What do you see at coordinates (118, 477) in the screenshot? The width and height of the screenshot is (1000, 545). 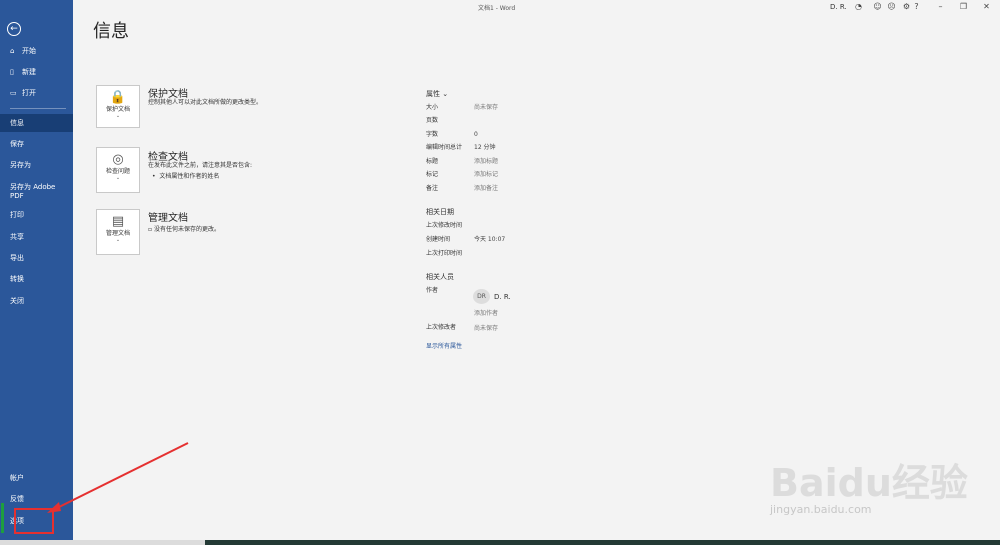 I see `annotation-arrow` at bounding box center [118, 477].